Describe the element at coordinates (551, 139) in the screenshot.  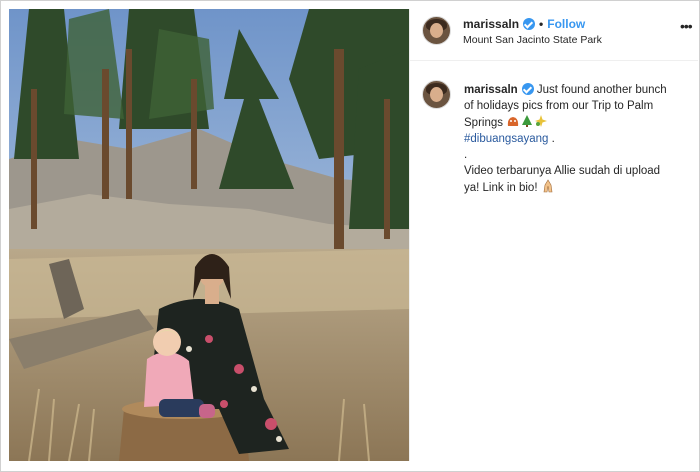
I see `hashtag-suffix: .` at that location.